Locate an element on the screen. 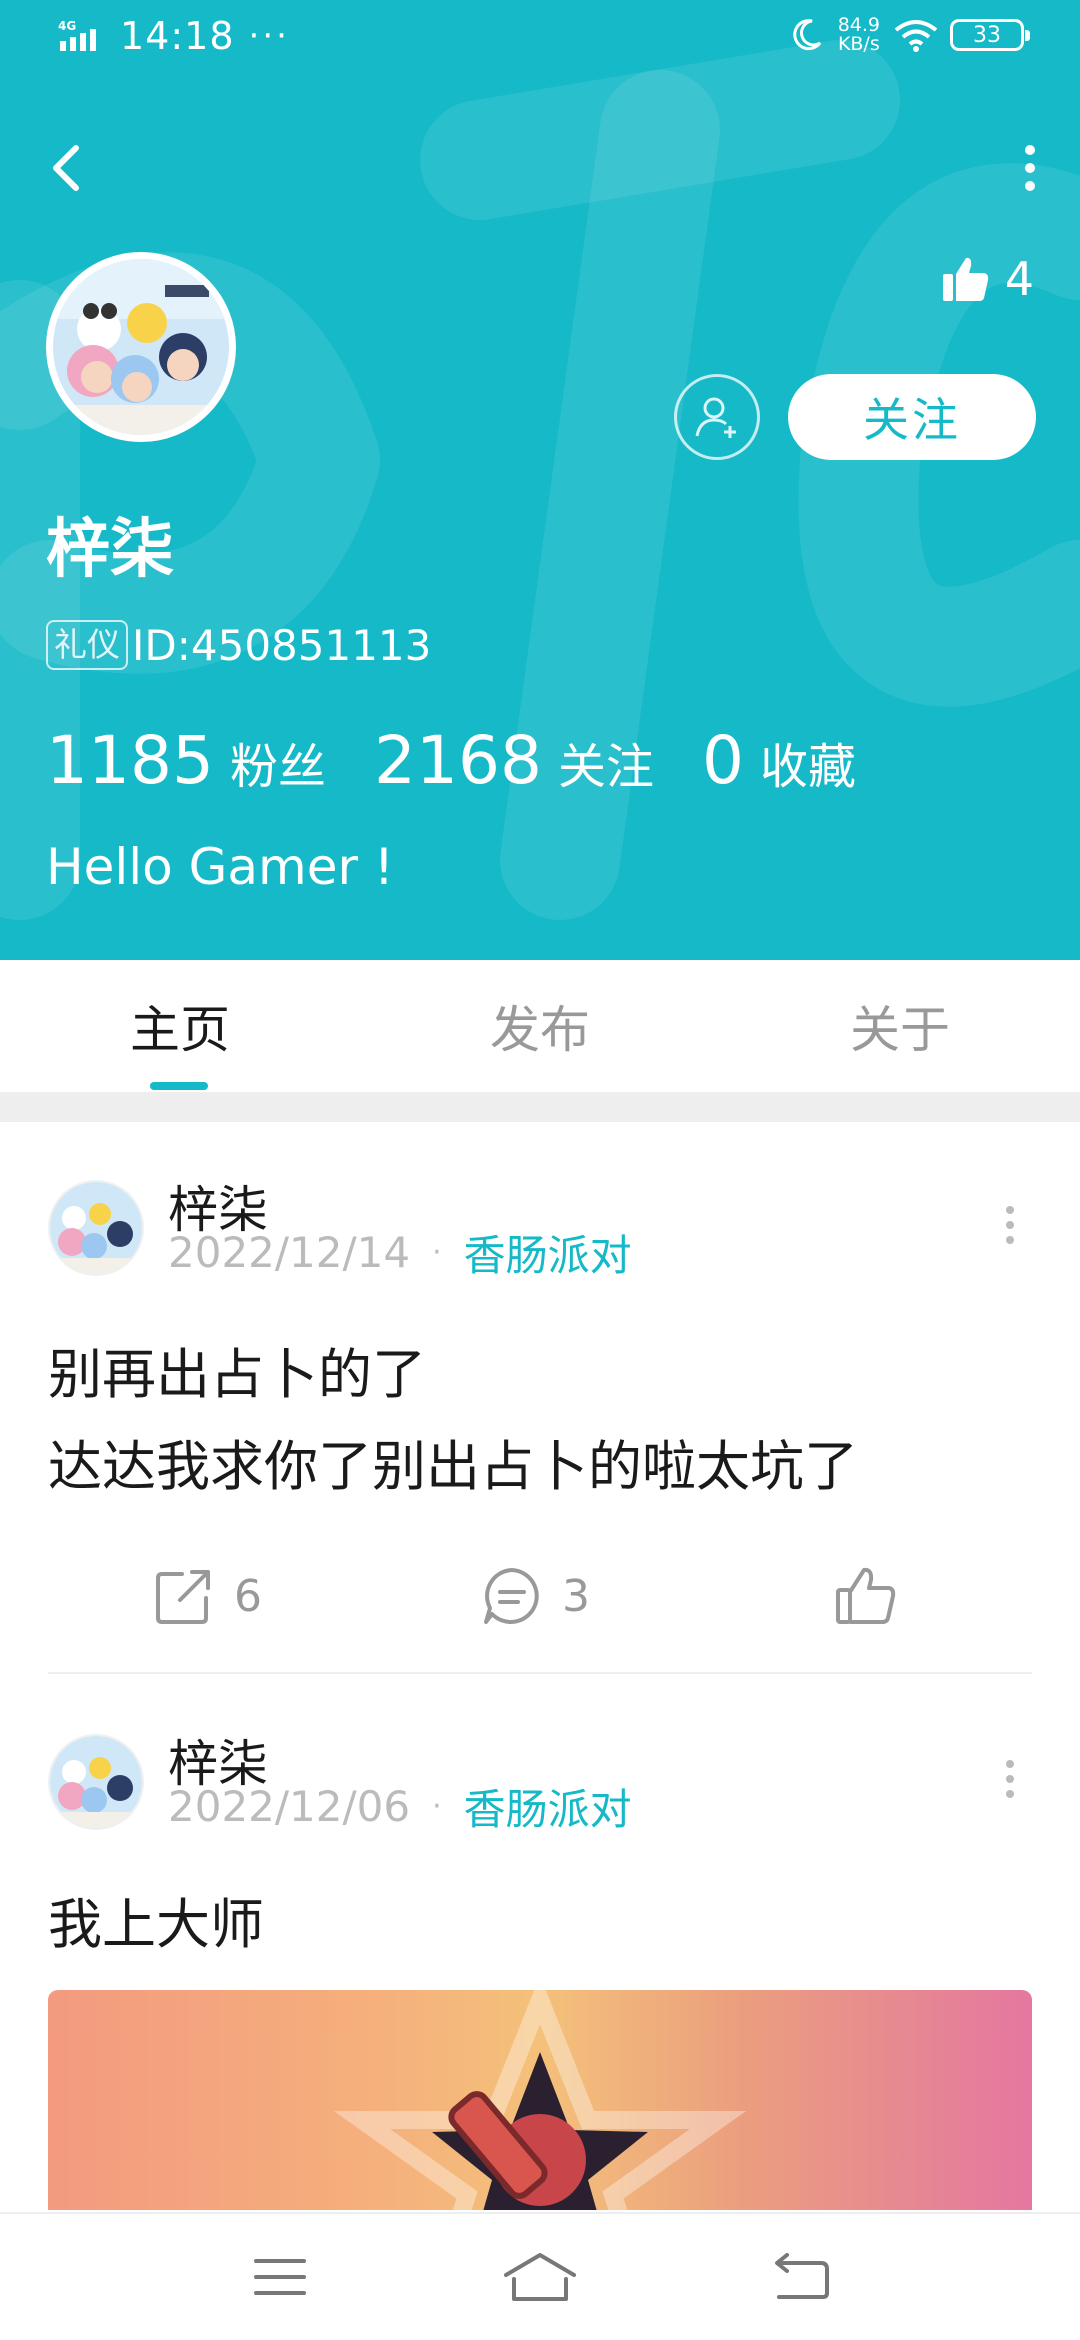  share-button: 6 is located at coordinates (207, 1596).